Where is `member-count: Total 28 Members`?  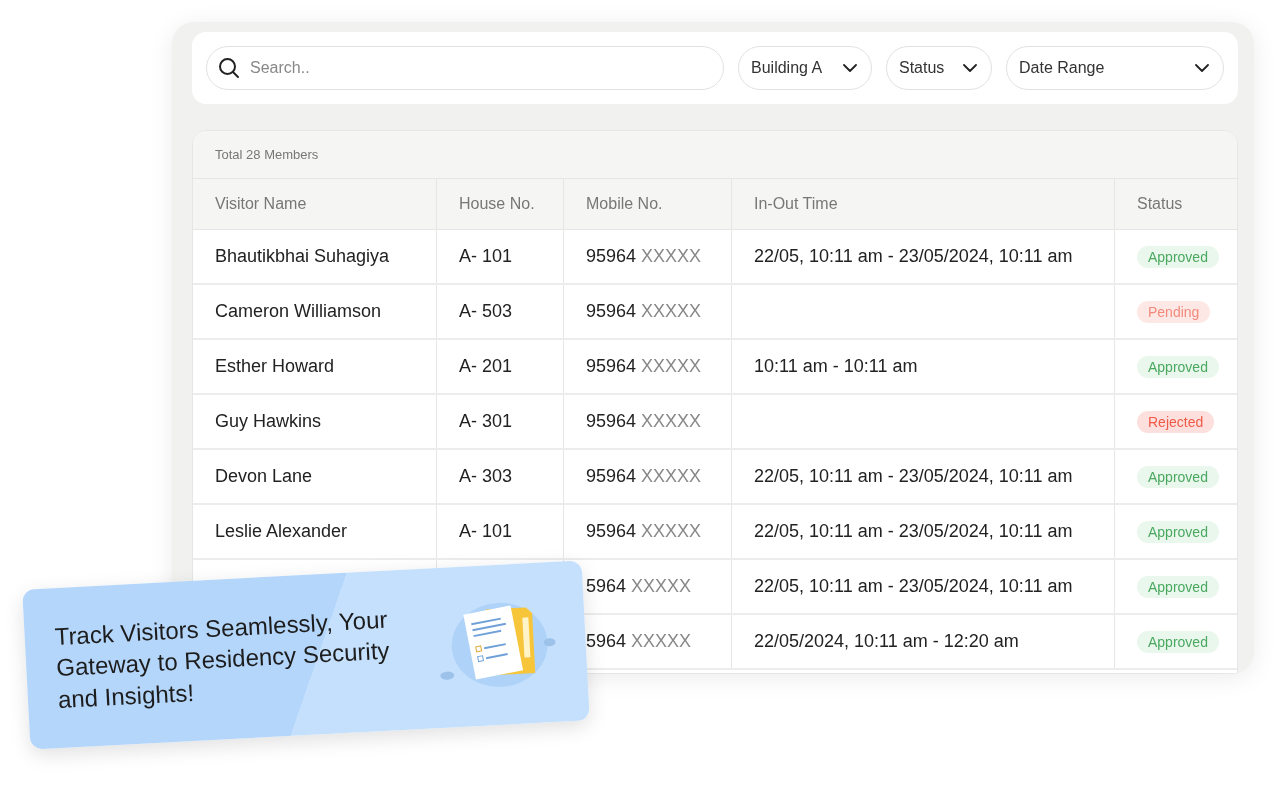 member-count: Total 28 Members is located at coordinates (715, 155).